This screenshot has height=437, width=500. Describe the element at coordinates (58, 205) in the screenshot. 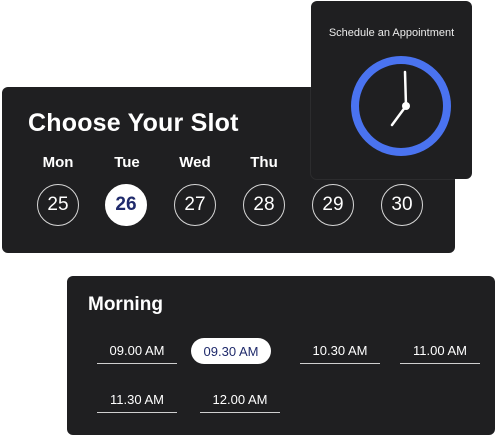

I see `date-button-25: 25` at that location.